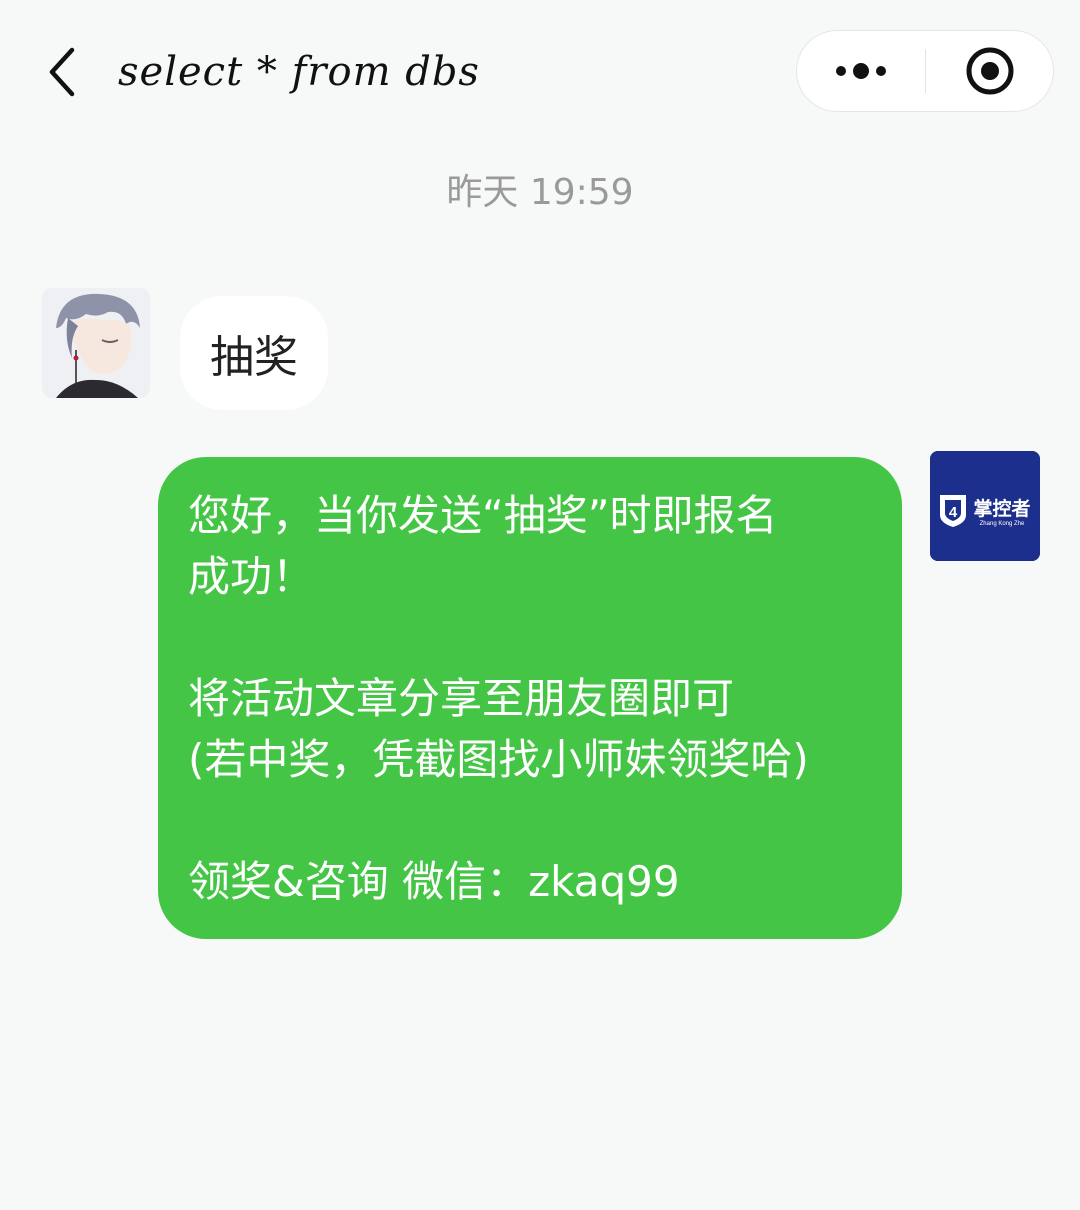  What do you see at coordinates (461, 698) in the screenshot?
I see `message-line: 将活动文章分享至朋友圈即可` at bounding box center [461, 698].